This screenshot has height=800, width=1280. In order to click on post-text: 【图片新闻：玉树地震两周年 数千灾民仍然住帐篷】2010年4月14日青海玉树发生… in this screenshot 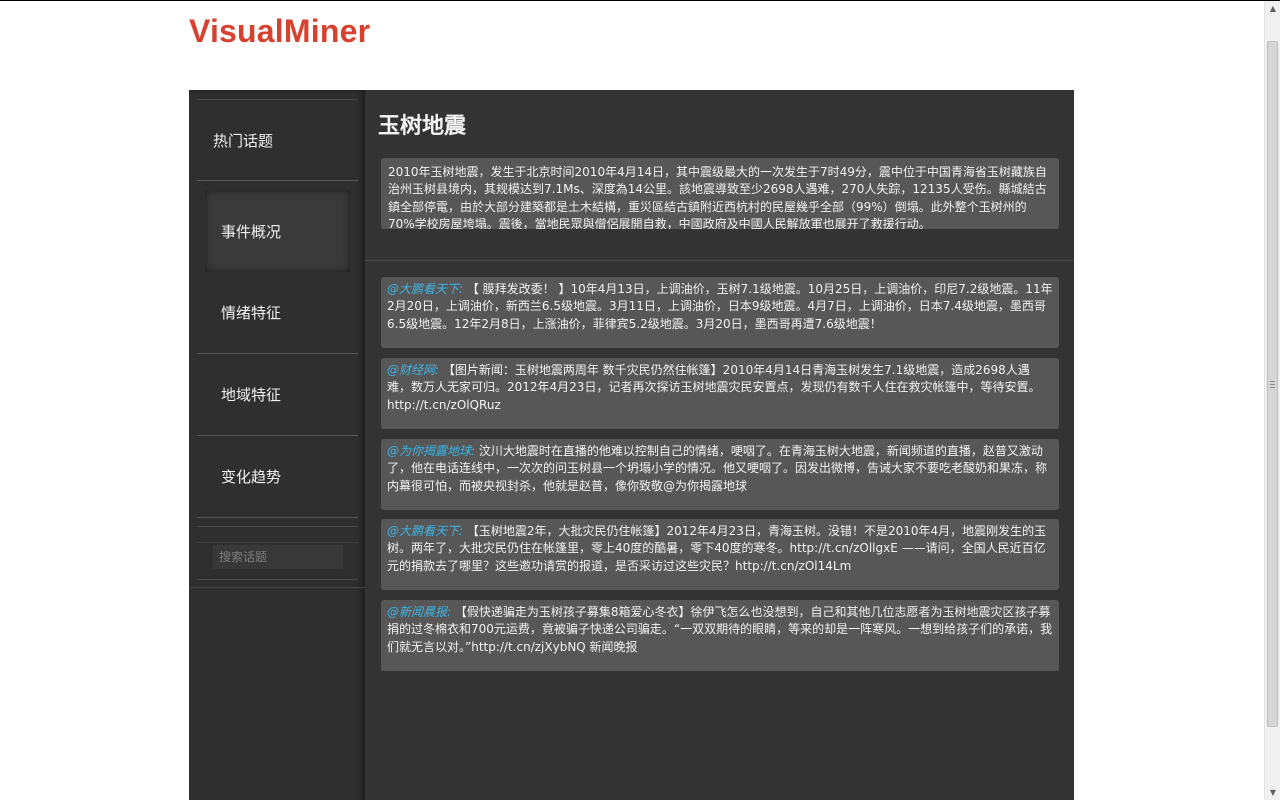, I will do `click(714, 387)`.